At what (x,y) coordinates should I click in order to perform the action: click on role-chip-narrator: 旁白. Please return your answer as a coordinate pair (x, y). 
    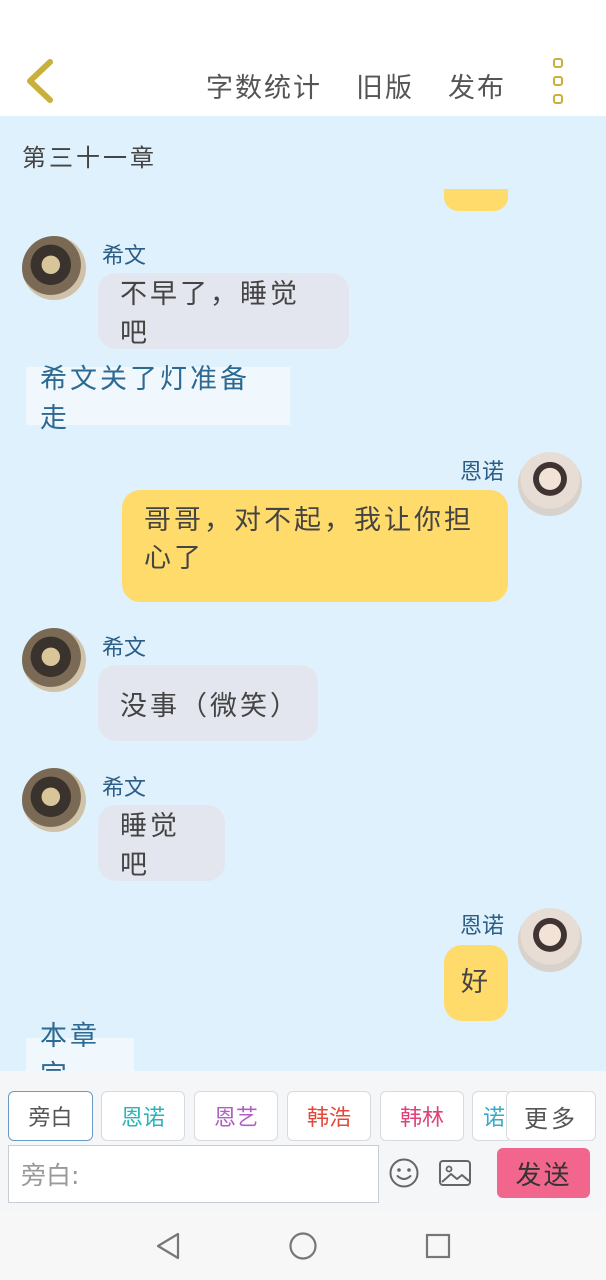
    Looking at the image, I should click on (50, 1116).